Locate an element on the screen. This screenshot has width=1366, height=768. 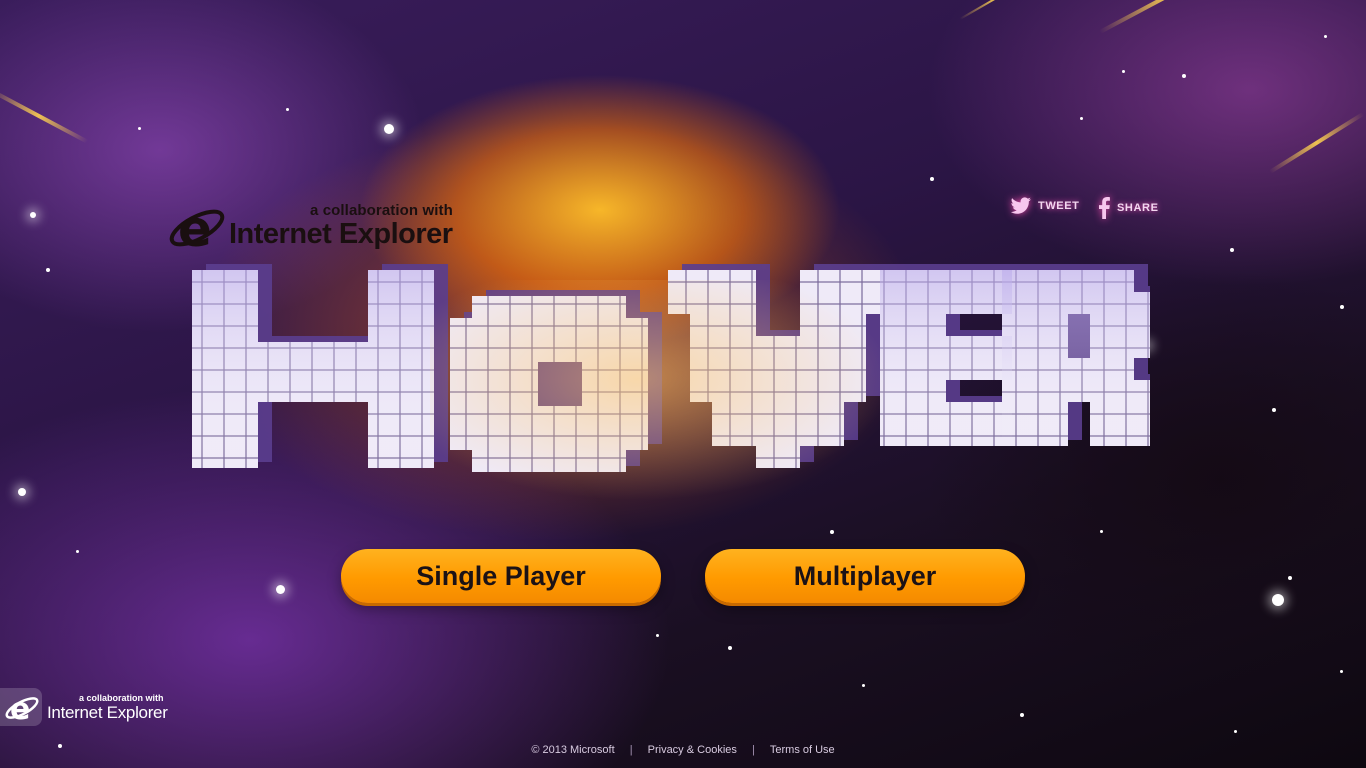
partner-name-small: Internet Explorer is located at coordinates (107, 712).